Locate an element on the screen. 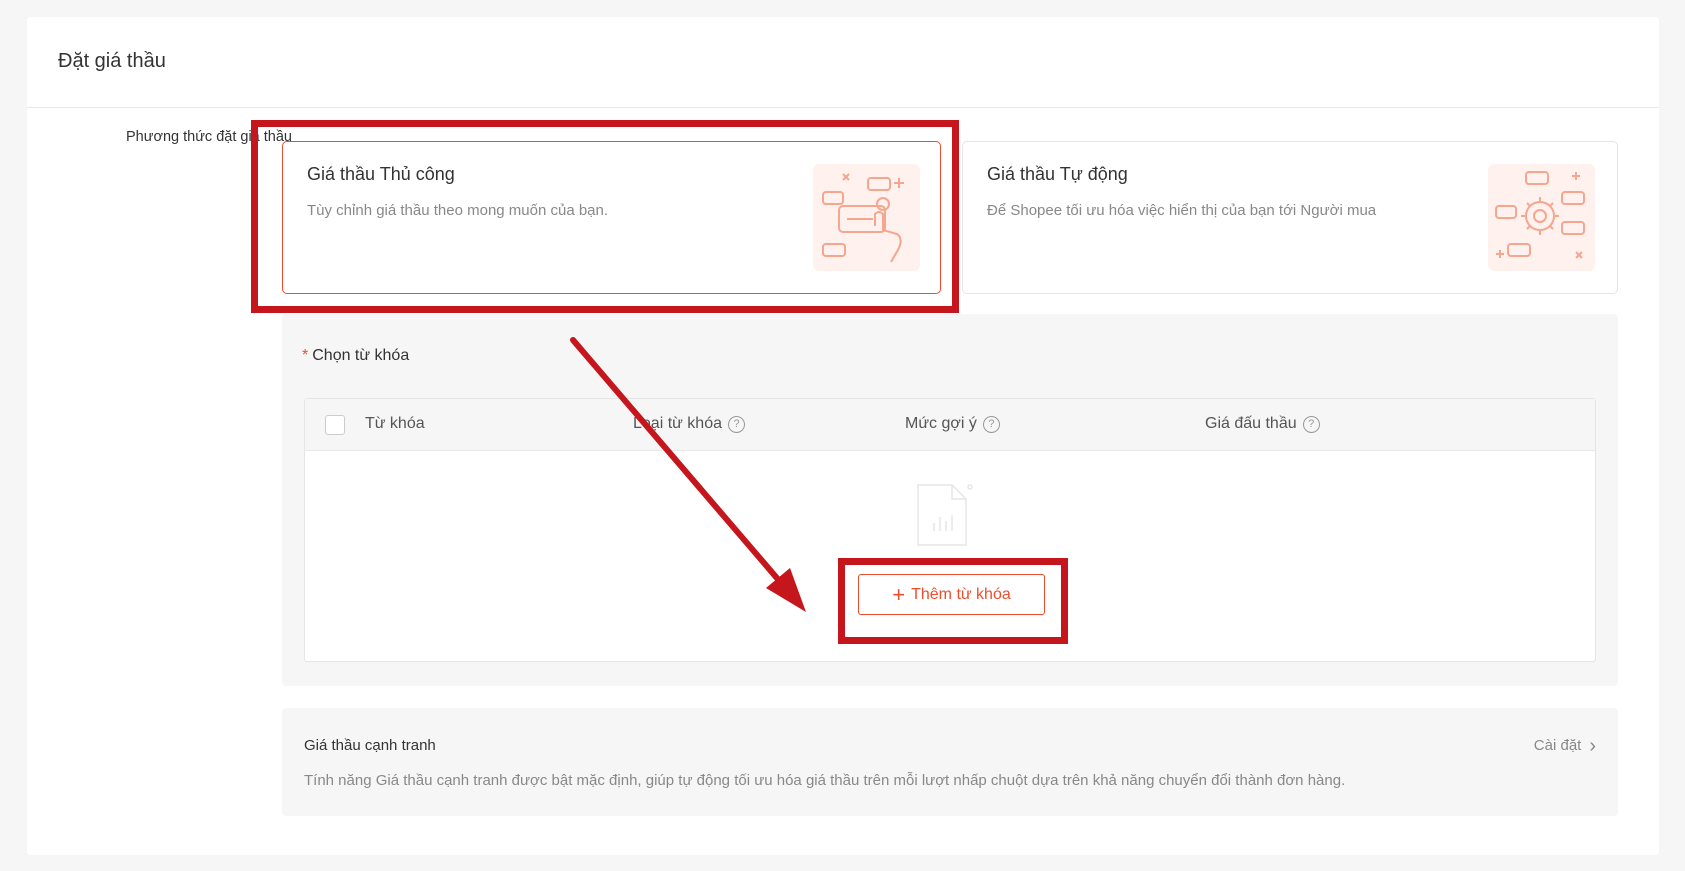 This screenshot has height=871, width=1685. column-keyword-type-label: Loại từ khóa is located at coordinates (677, 423).